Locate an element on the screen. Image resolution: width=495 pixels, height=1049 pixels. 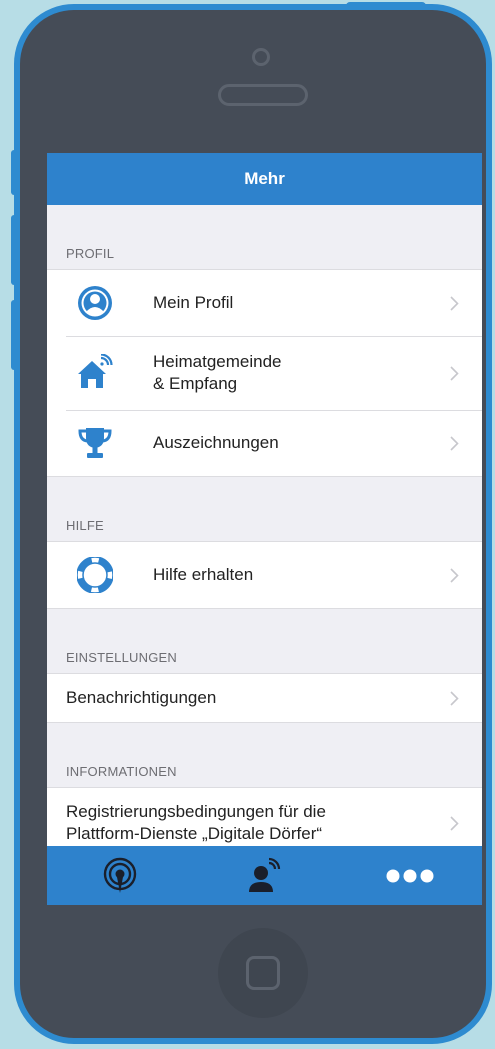
speaker-grille is located at coordinates (263, 95).